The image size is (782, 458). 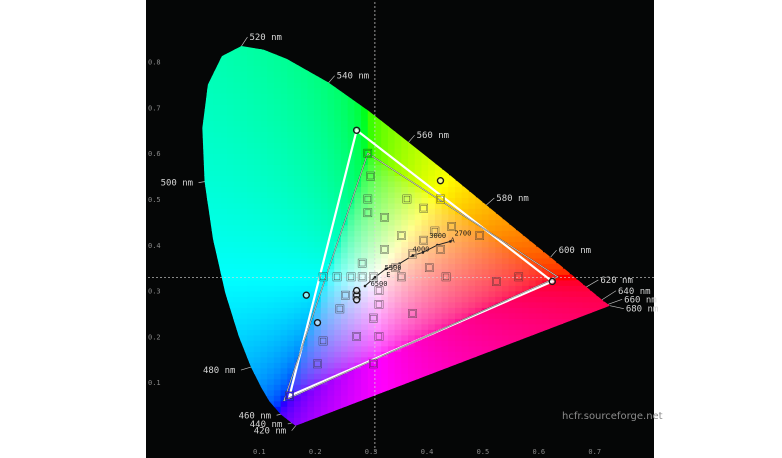 What do you see at coordinates (154, 108) in the screenshot?
I see `y-tick-label: 0.7` at bounding box center [154, 108].